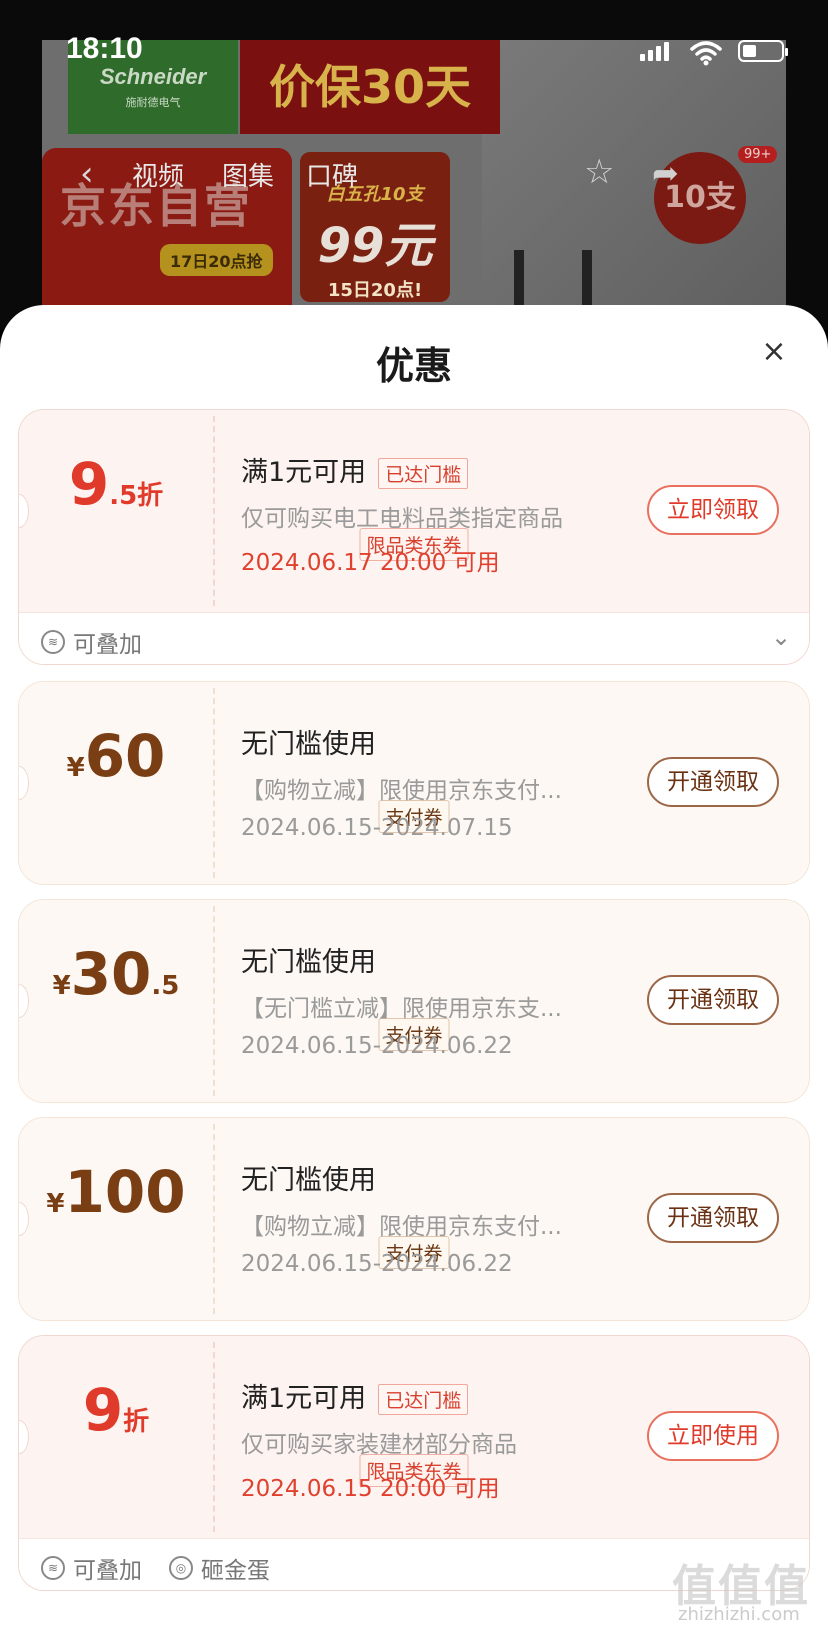 The height and width of the screenshot is (1648, 828). Describe the element at coordinates (713, 510) in the screenshot. I see `claim-button: 立即领取` at that location.